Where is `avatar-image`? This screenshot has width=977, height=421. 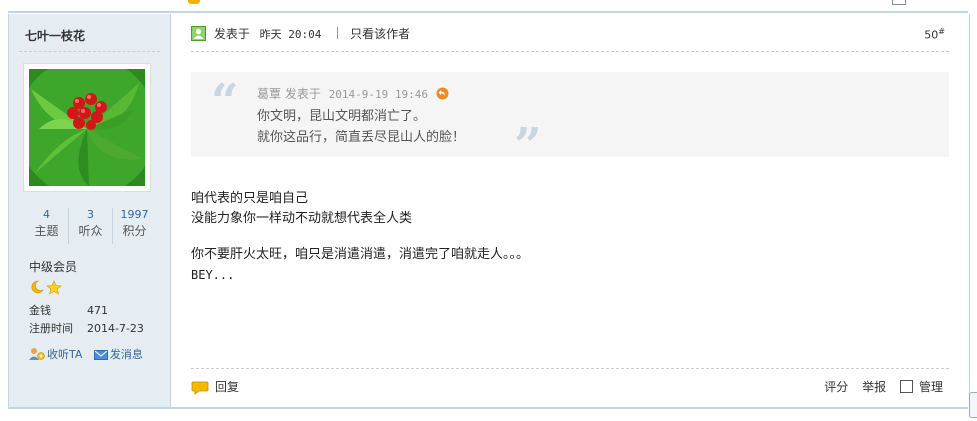
avatar-image is located at coordinates (87, 127).